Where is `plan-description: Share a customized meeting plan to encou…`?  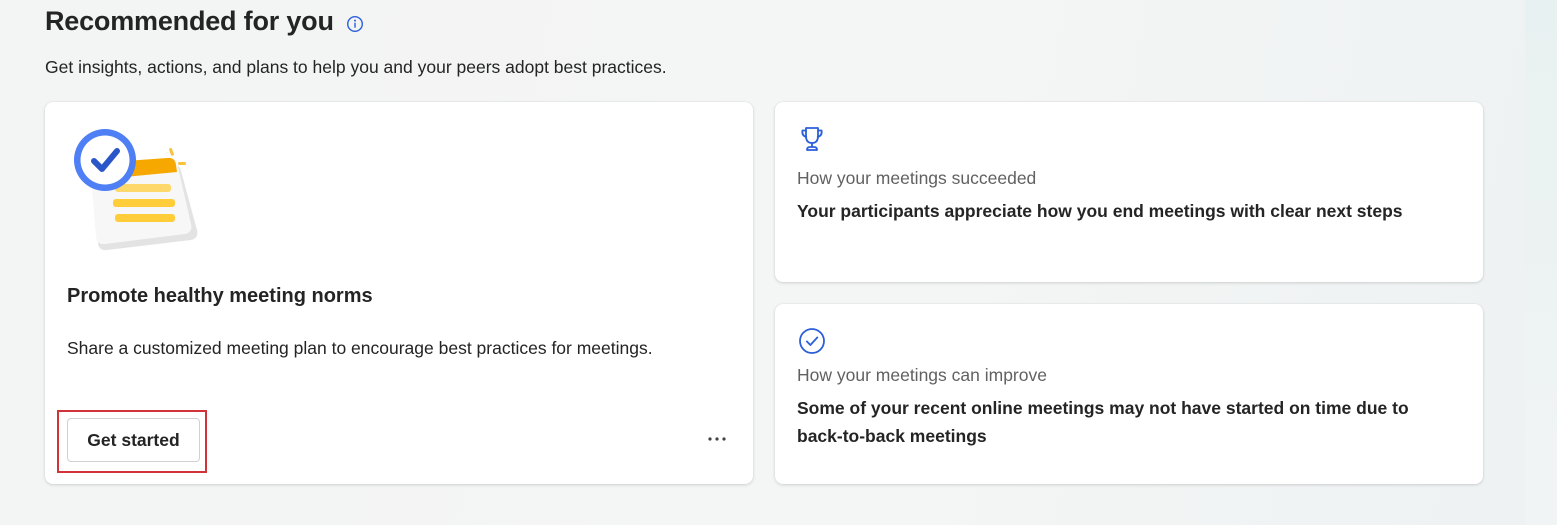 plan-description: Share a customized meeting plan to encou… is located at coordinates (360, 348).